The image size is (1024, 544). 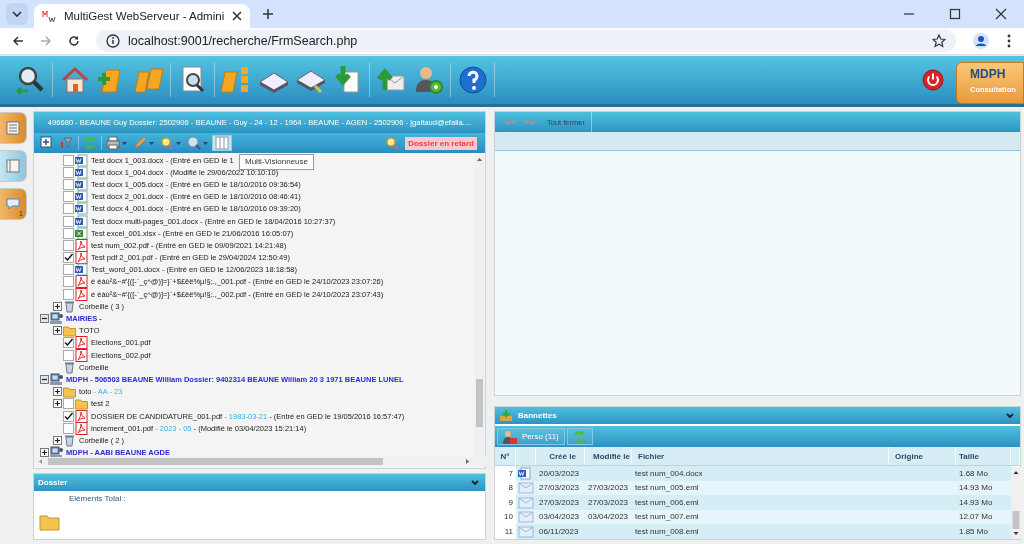 What do you see at coordinates (667, 517) in the screenshot?
I see `table-cell-text: test num_007.eml` at bounding box center [667, 517].